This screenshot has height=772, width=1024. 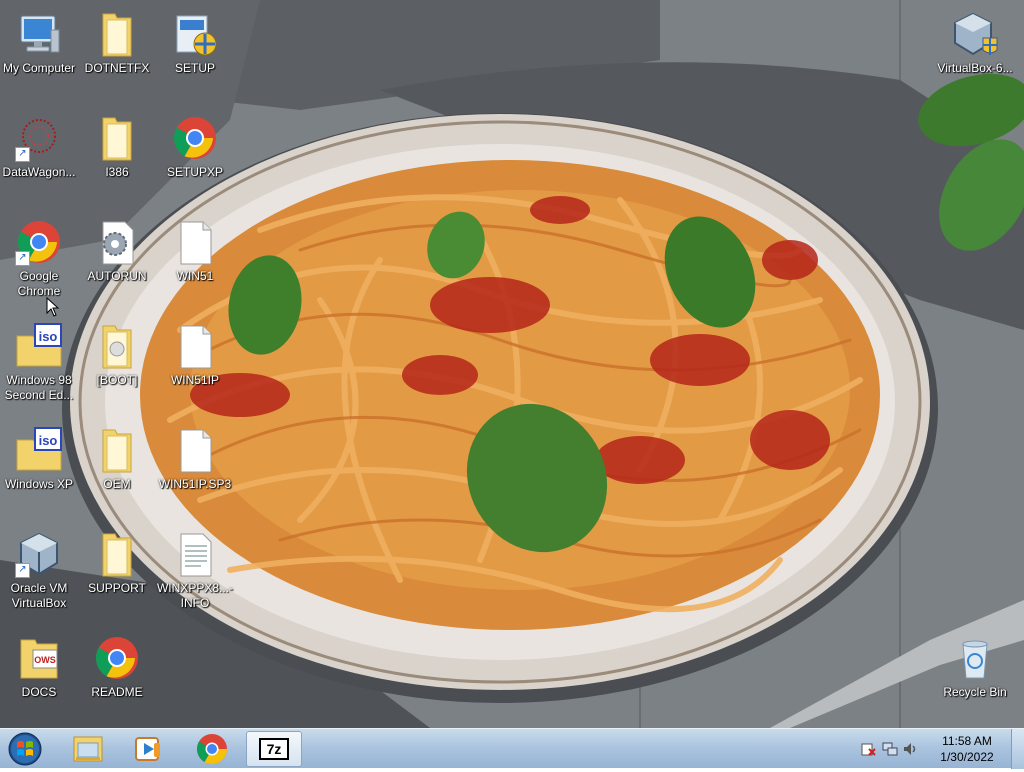 I want to click on desktop-icon-recycle-bin: Recycle Bin, so click(x=975, y=676).